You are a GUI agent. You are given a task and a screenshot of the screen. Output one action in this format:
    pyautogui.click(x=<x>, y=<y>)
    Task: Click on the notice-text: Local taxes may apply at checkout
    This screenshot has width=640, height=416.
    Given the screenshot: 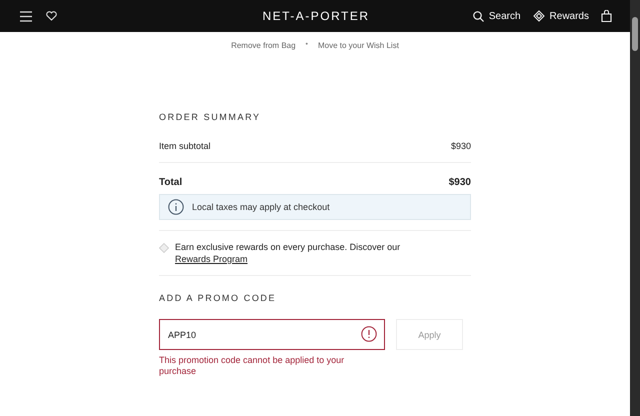 What is the action you would take?
    pyautogui.click(x=261, y=207)
    